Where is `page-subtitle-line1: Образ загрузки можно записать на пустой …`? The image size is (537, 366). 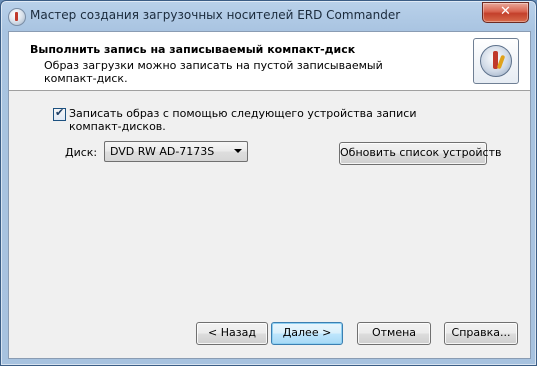
page-subtitle-line1: Образ загрузки можно записать на пустой … is located at coordinates (213, 65).